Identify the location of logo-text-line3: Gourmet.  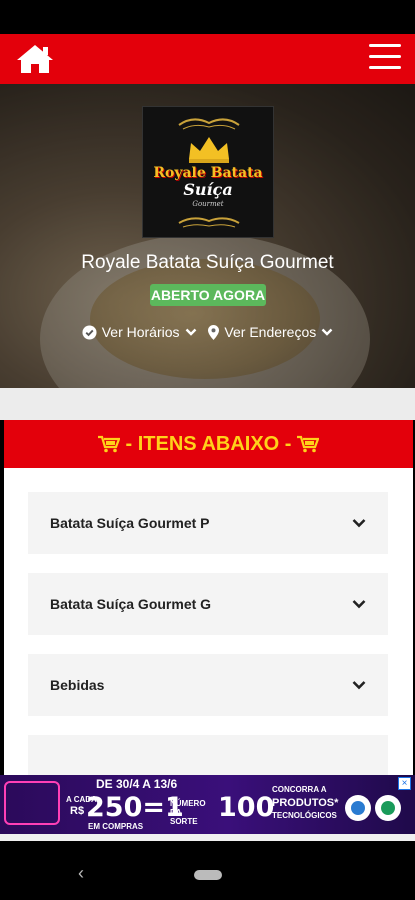
(208, 204).